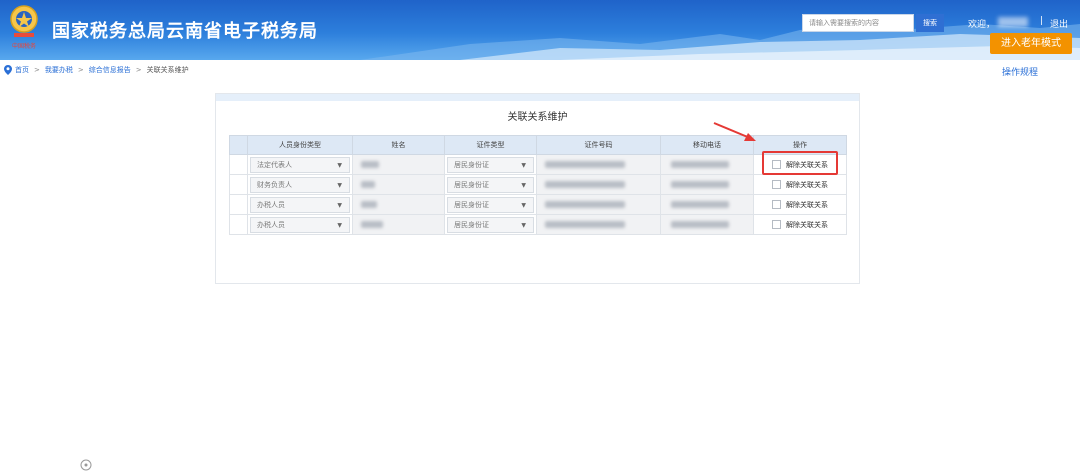 This screenshot has width=1080, height=471. I want to click on location-pin-icon, so click(8, 70).